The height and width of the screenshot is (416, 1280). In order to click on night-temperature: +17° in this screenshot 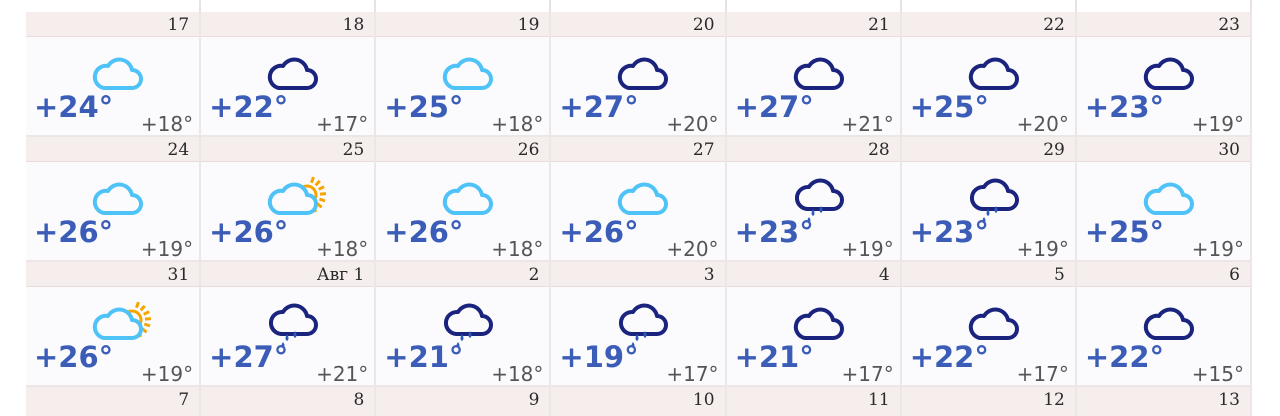, I will do `click(1042, 374)`.